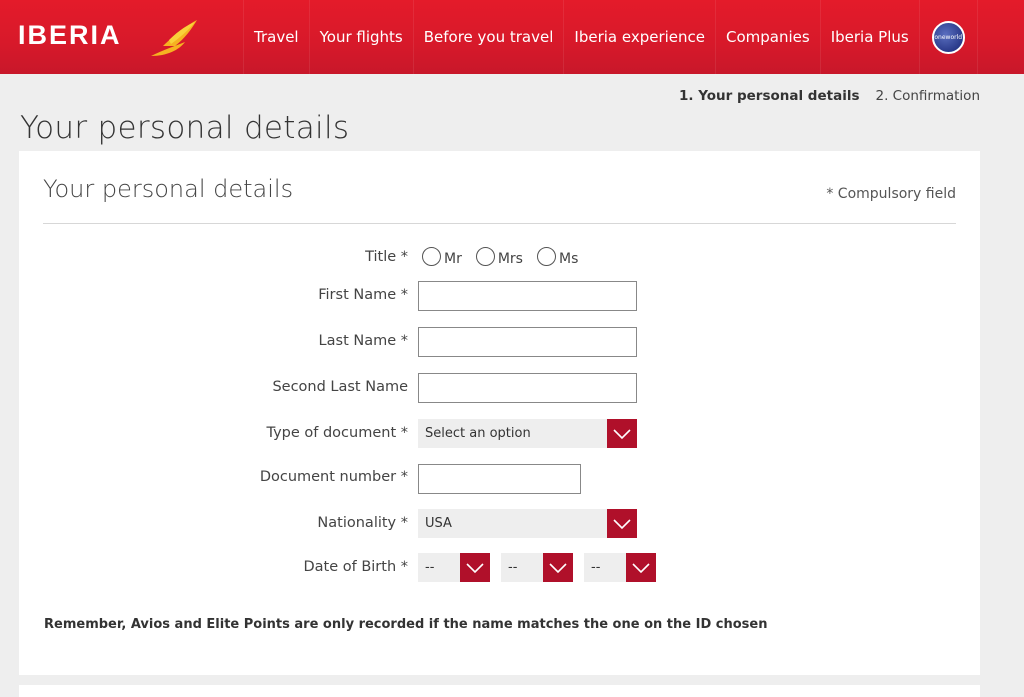  What do you see at coordinates (185, 128) in the screenshot?
I see `page-title: Your personal details` at bounding box center [185, 128].